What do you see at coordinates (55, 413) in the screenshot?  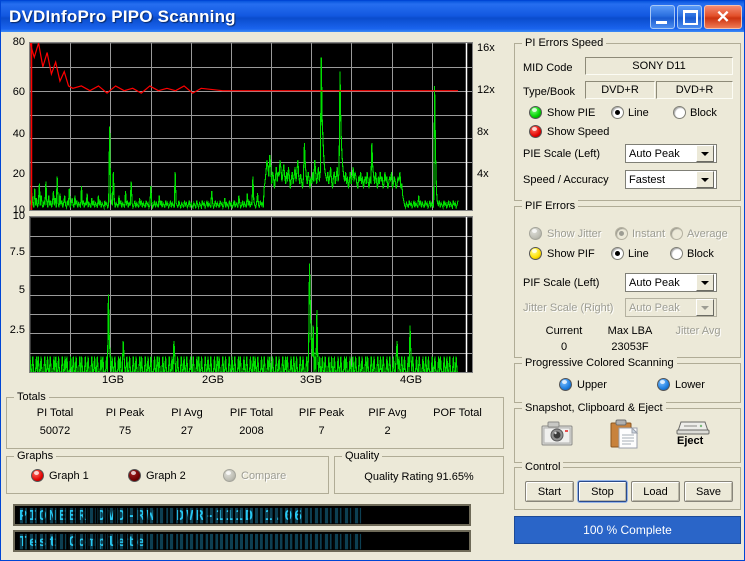 I see `totals-header-pi-total: PI Total` at bounding box center [55, 413].